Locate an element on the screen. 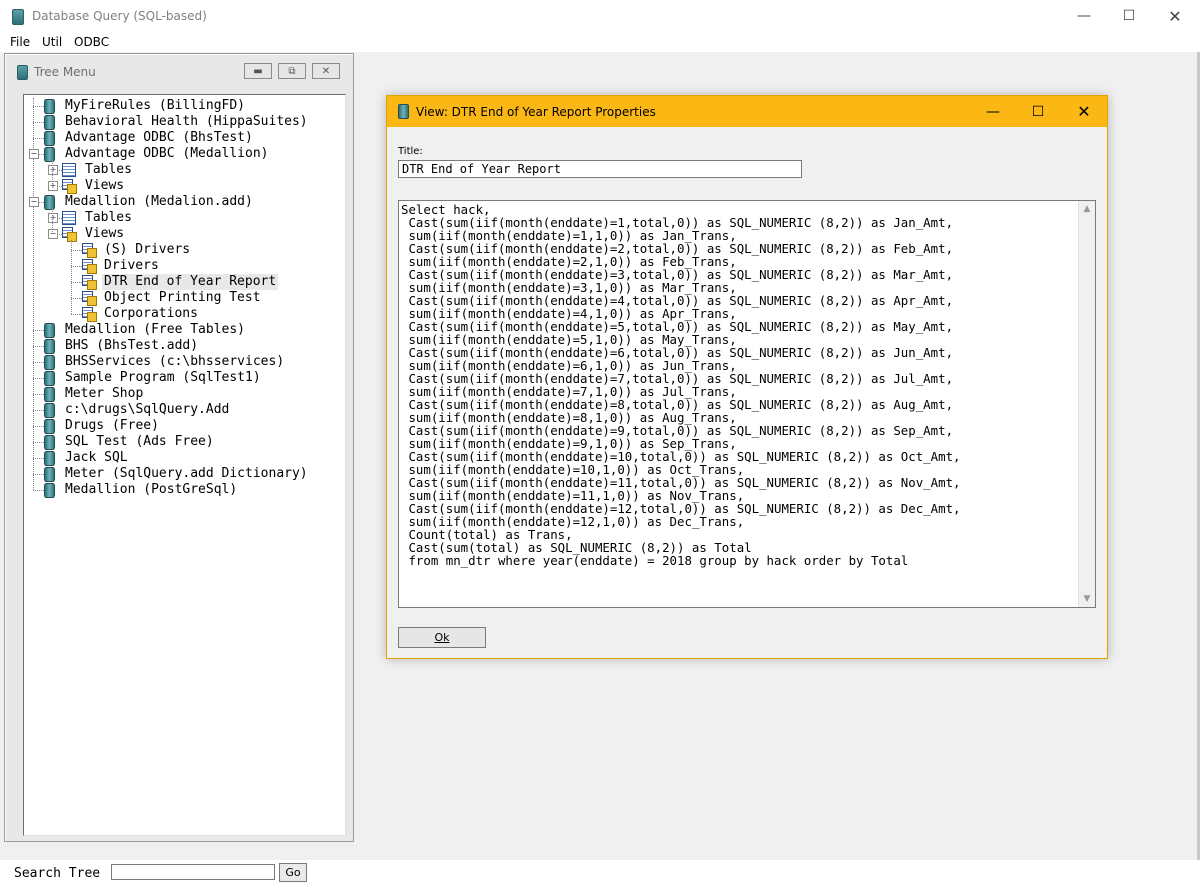  title-field: DTR End of Year Report is located at coordinates (600, 169).